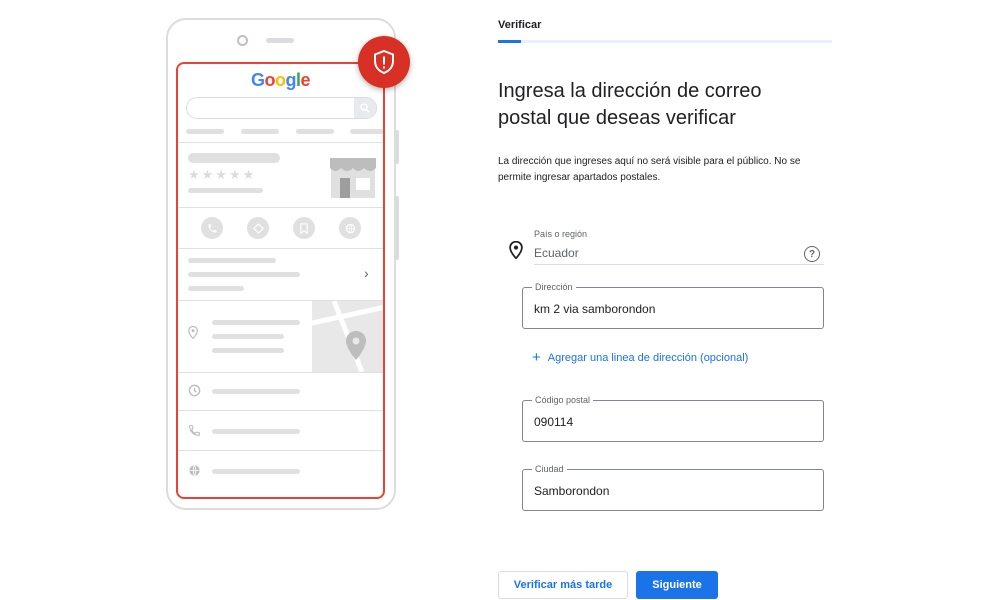 This screenshot has width=1000, height=600. What do you see at coordinates (256, 431) in the screenshot?
I see `phone-placeholder` at bounding box center [256, 431].